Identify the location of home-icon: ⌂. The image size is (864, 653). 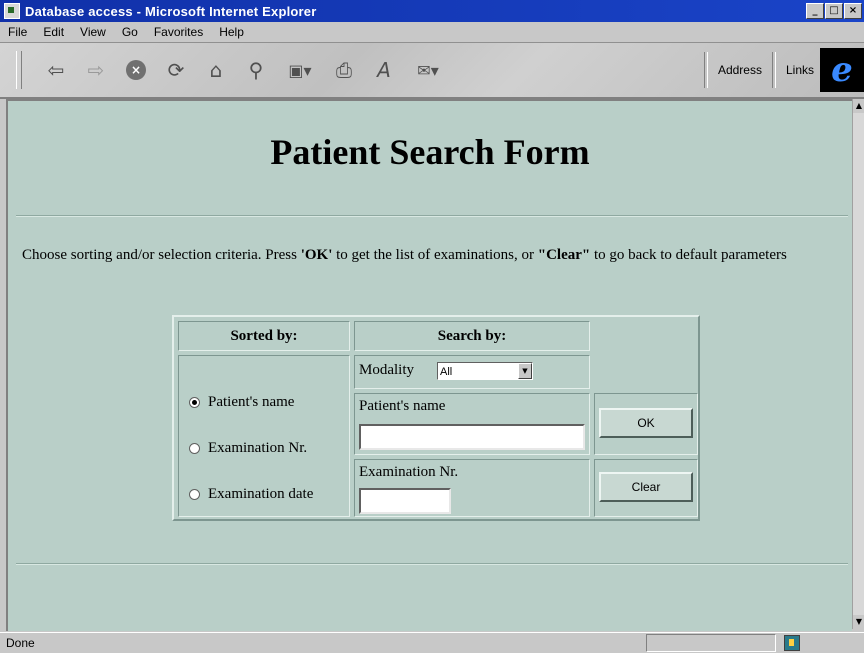
(216, 70).